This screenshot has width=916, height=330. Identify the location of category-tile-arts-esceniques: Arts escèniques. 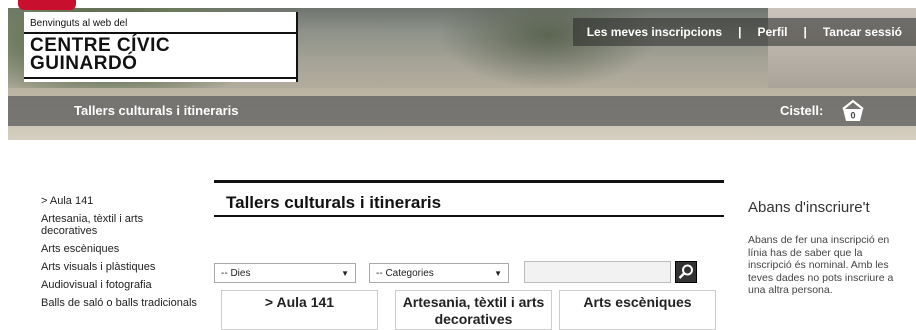
(637, 310).